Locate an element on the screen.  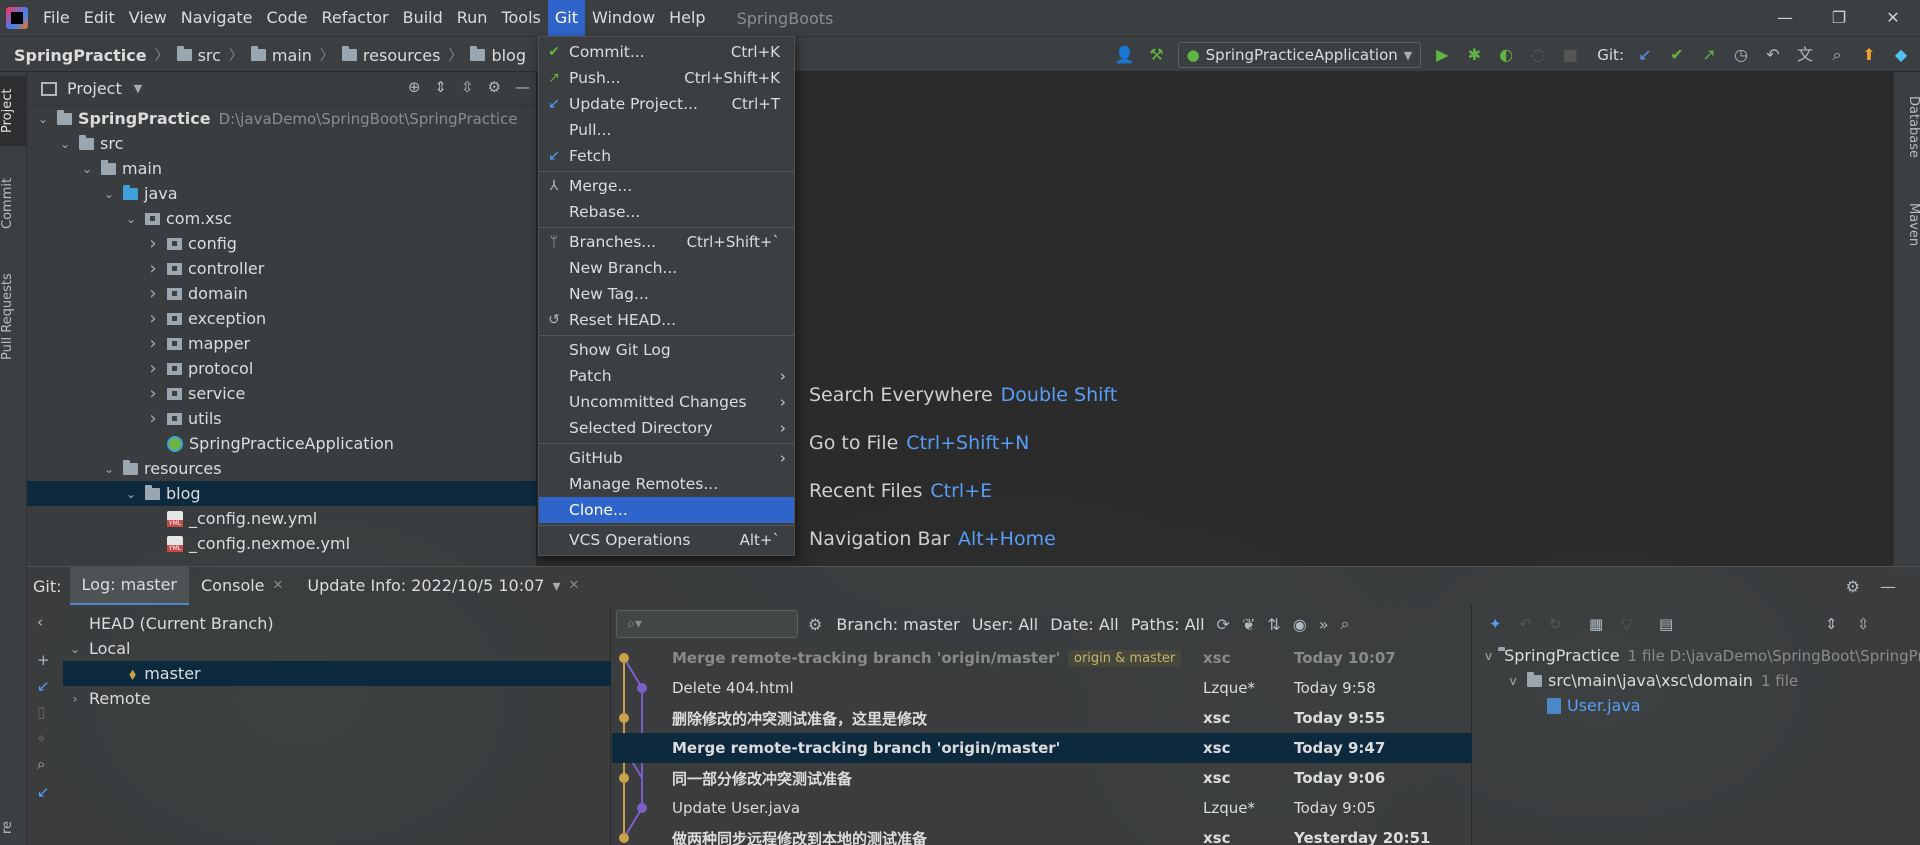
user-filter: User: All is located at coordinates (1005, 624).